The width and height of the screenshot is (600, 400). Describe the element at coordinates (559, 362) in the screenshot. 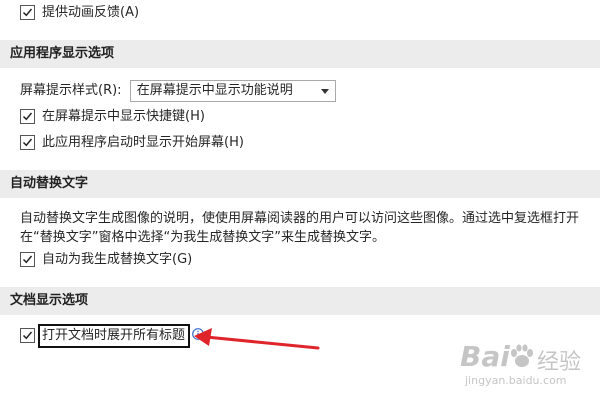

I see `watermark-brand-right: 经验` at that location.